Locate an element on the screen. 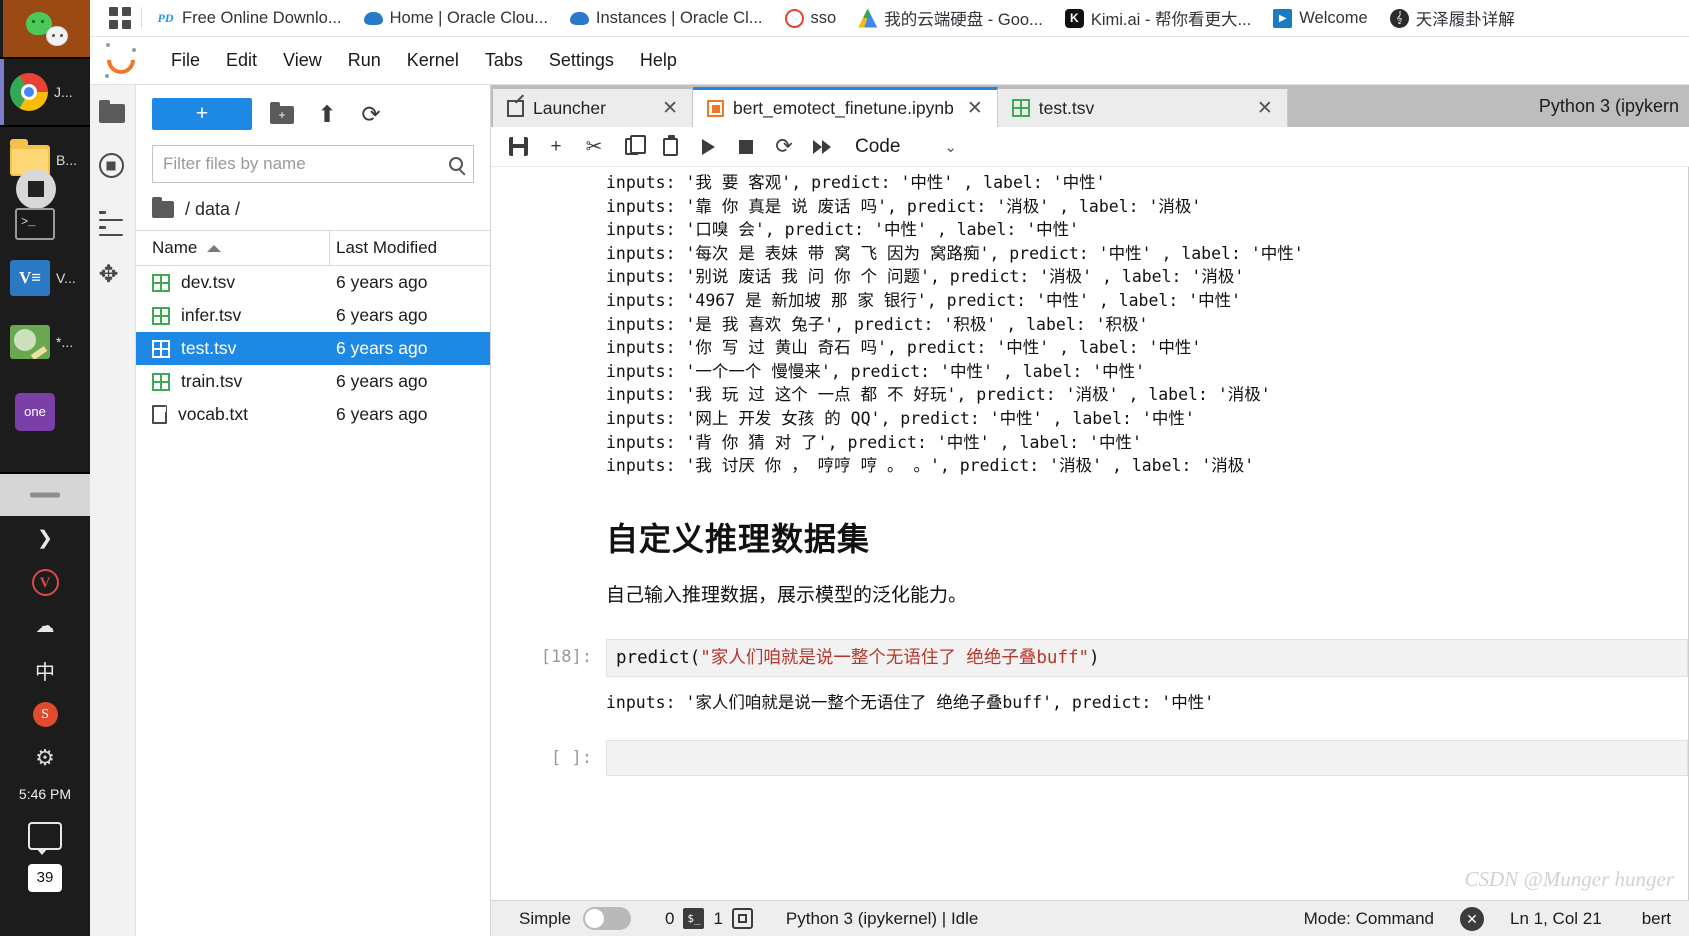 The height and width of the screenshot is (936, 1689). taskbar-item-wechat is located at coordinates (46, 28).